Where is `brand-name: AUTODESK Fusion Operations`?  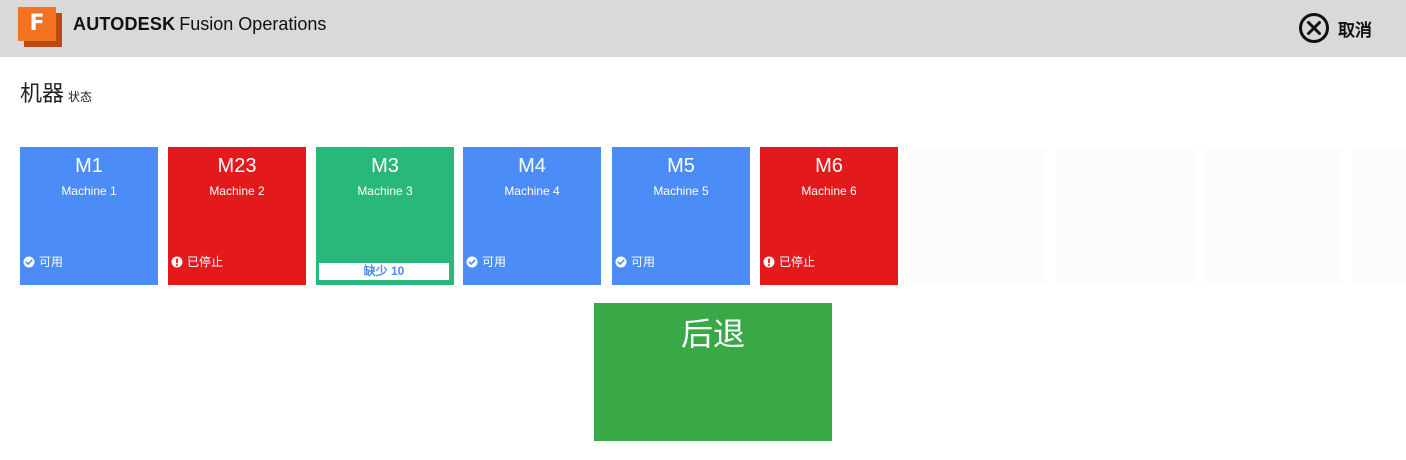 brand-name: AUTODESK Fusion Operations is located at coordinates (199, 24).